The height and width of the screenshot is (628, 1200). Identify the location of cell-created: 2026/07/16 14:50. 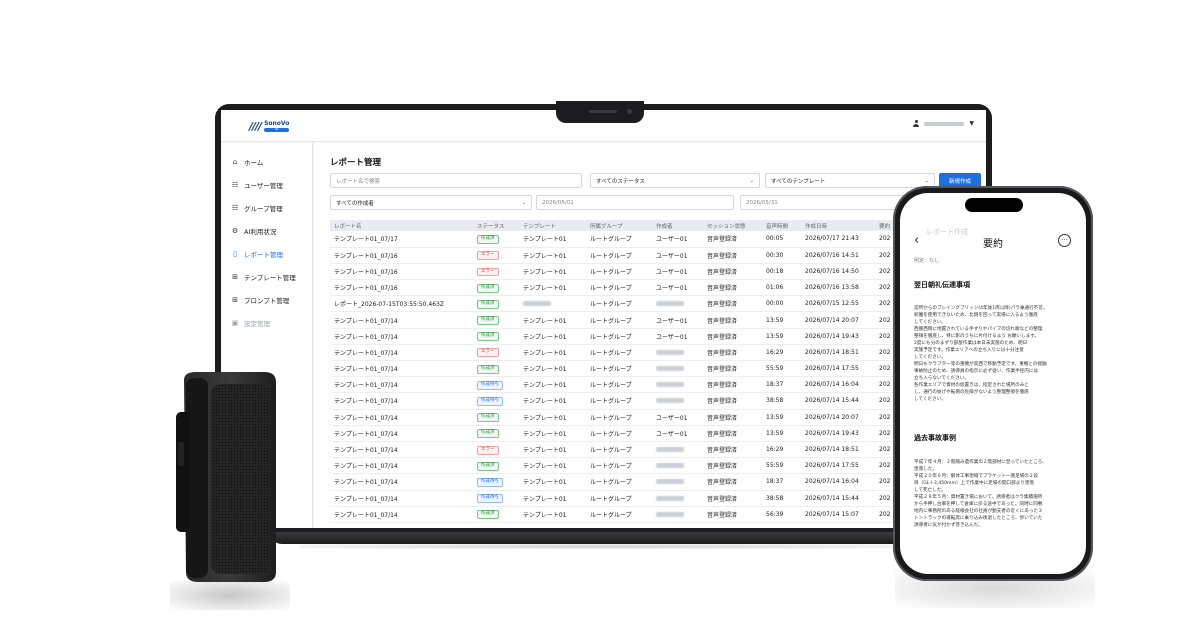
(838, 272).